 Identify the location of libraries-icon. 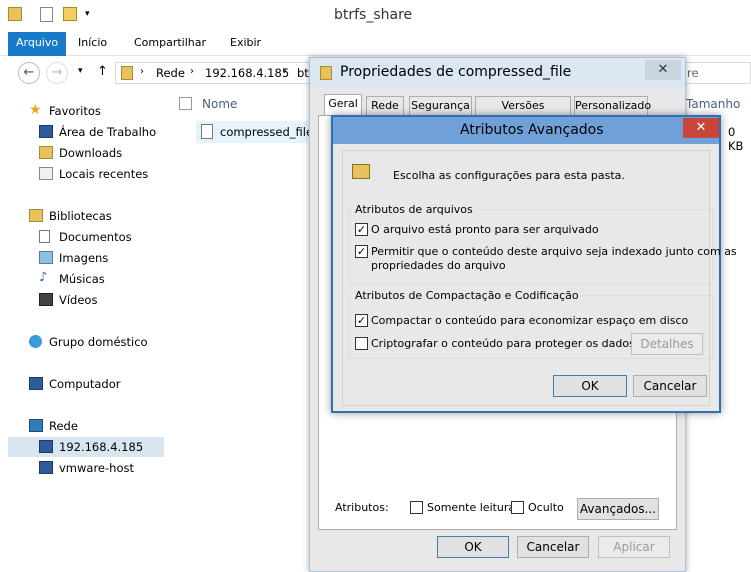
(36, 215).